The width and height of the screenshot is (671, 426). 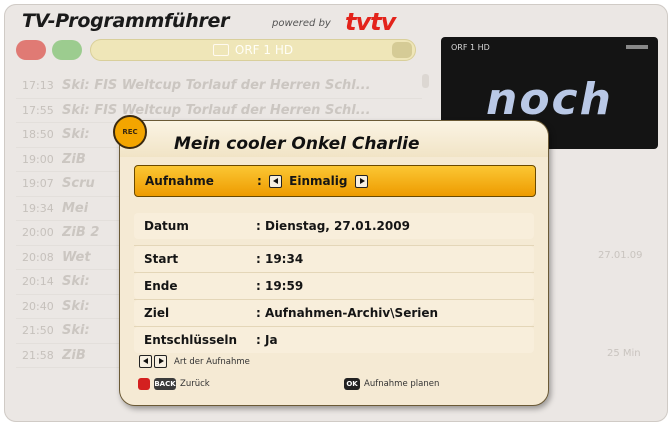 I want to click on end-label: Ende, so click(x=161, y=286).